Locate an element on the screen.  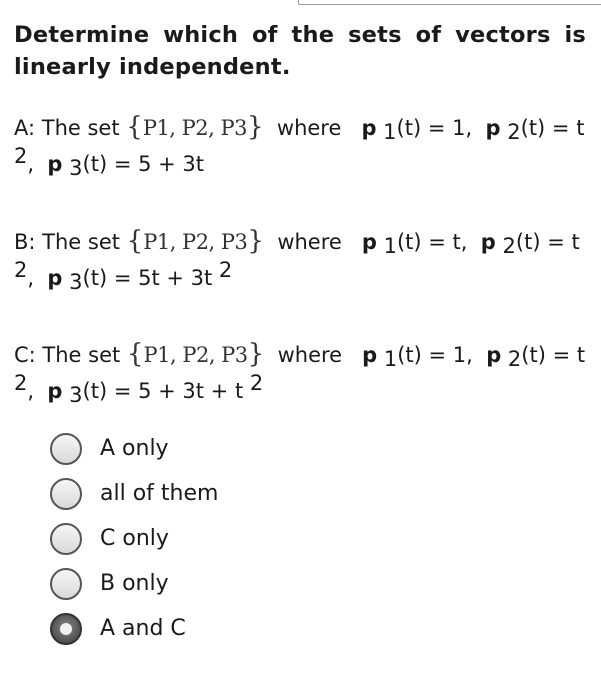
p3-definition: (t) = 5 + 3t + t is located at coordinates (163, 391).